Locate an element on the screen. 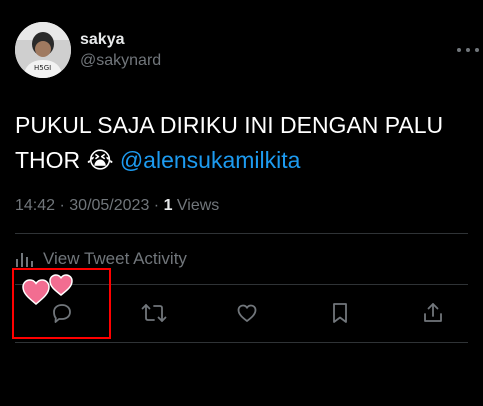  avatar-photo: H5GI is located at coordinates (43, 50).